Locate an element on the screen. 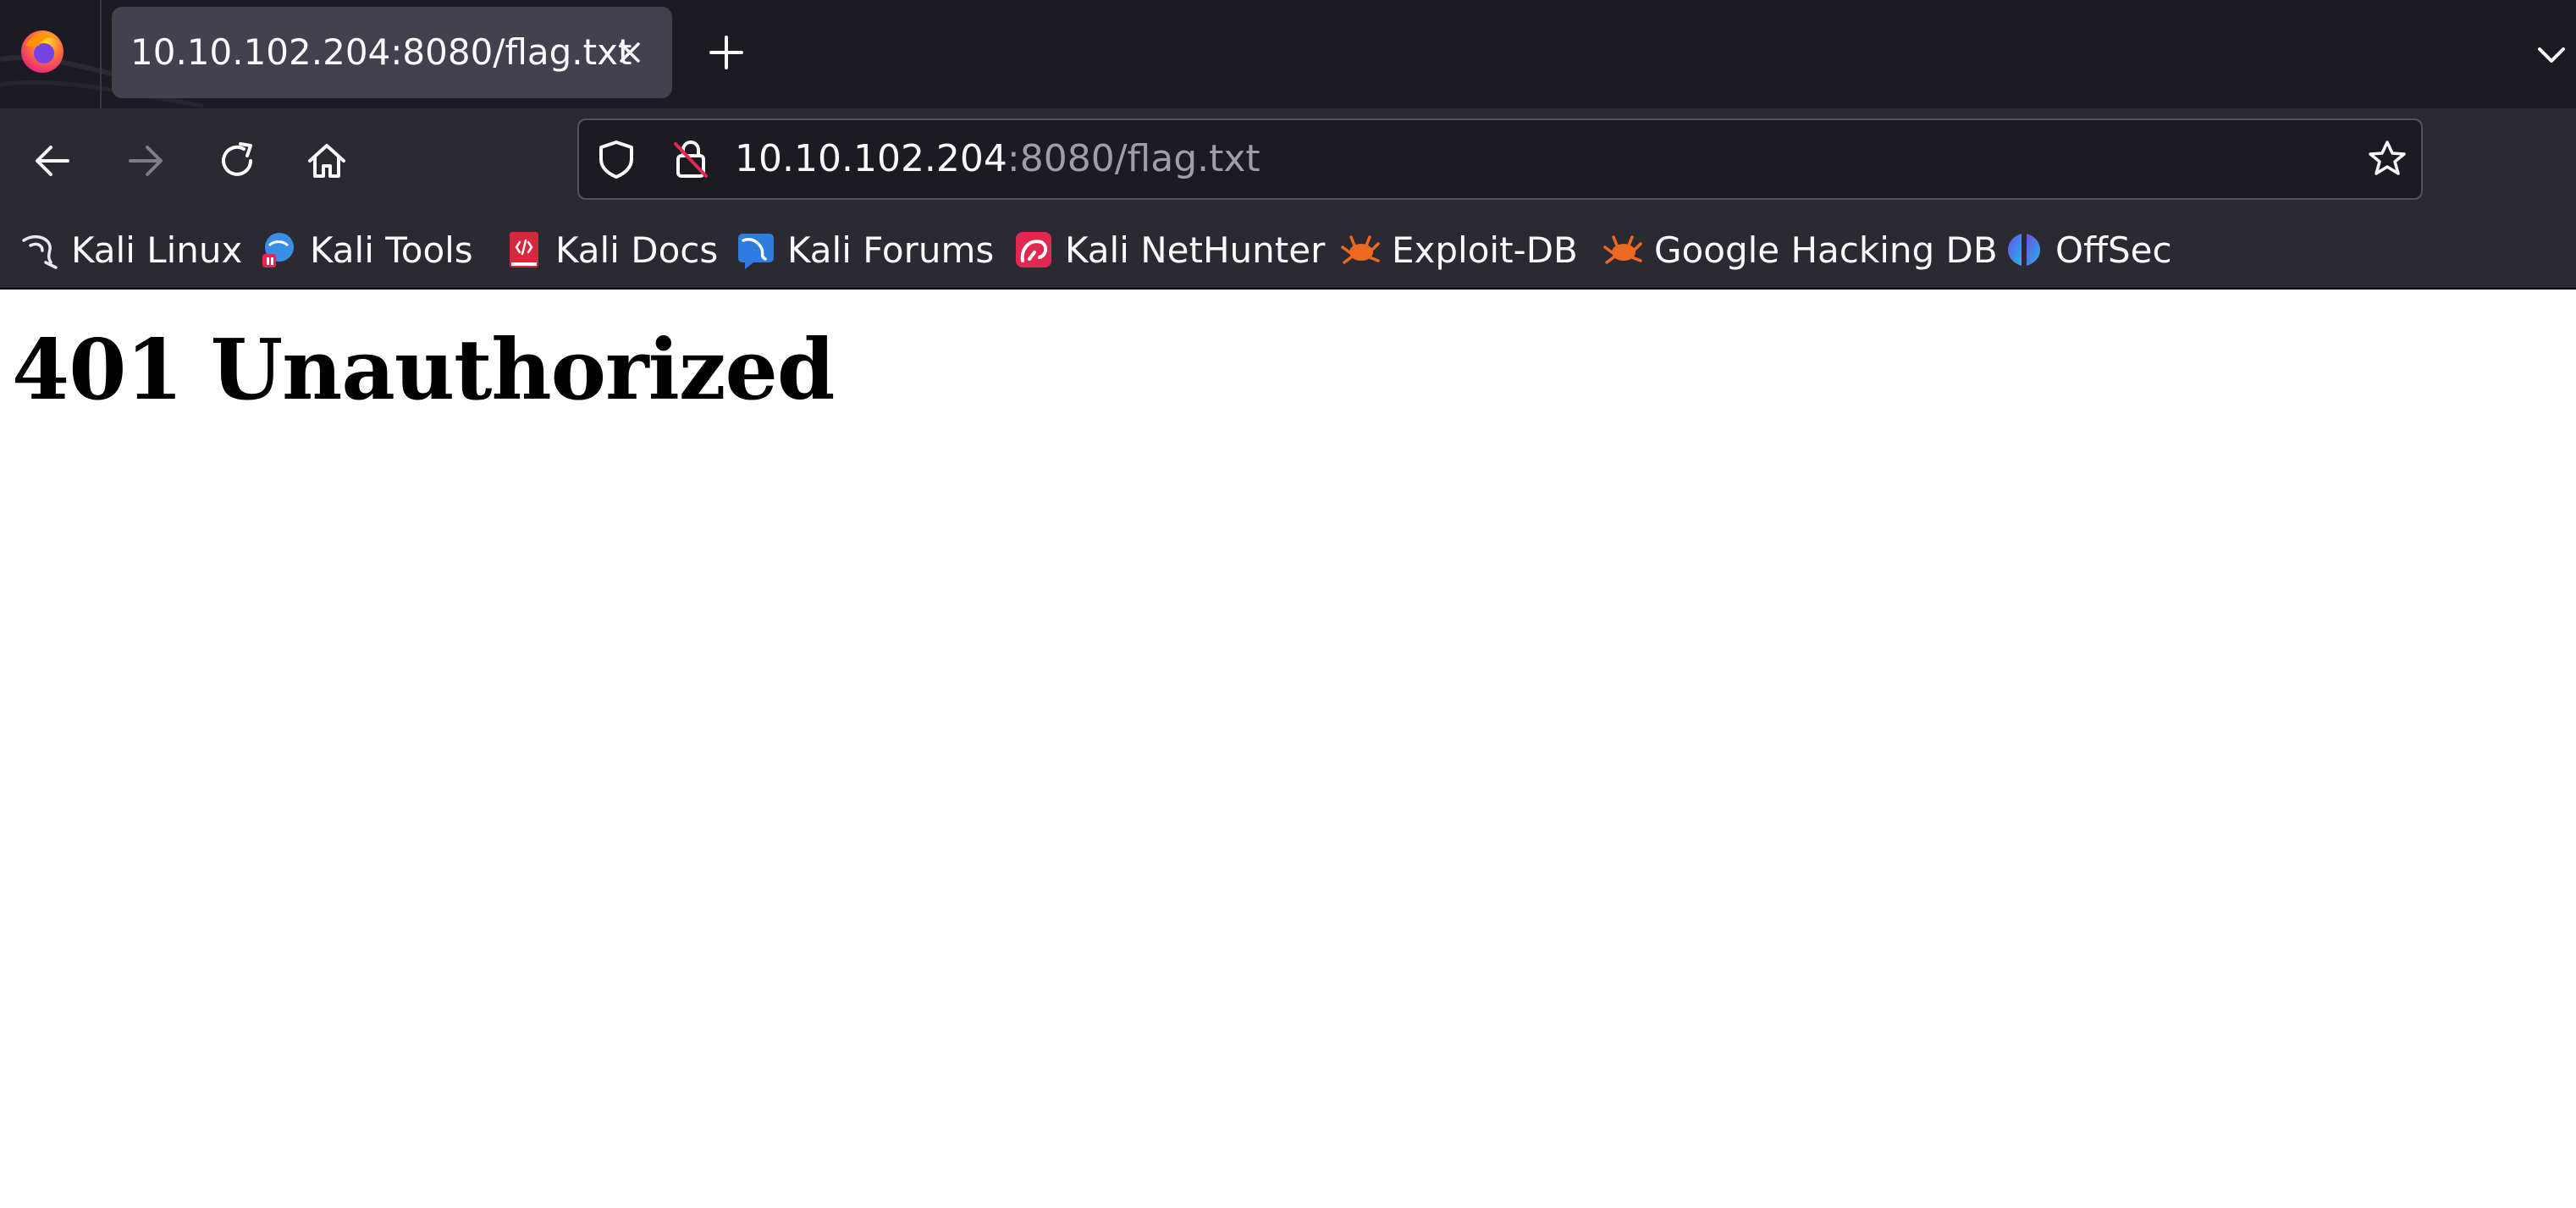  url-host: 10.10.102.204 is located at coordinates (871, 158).